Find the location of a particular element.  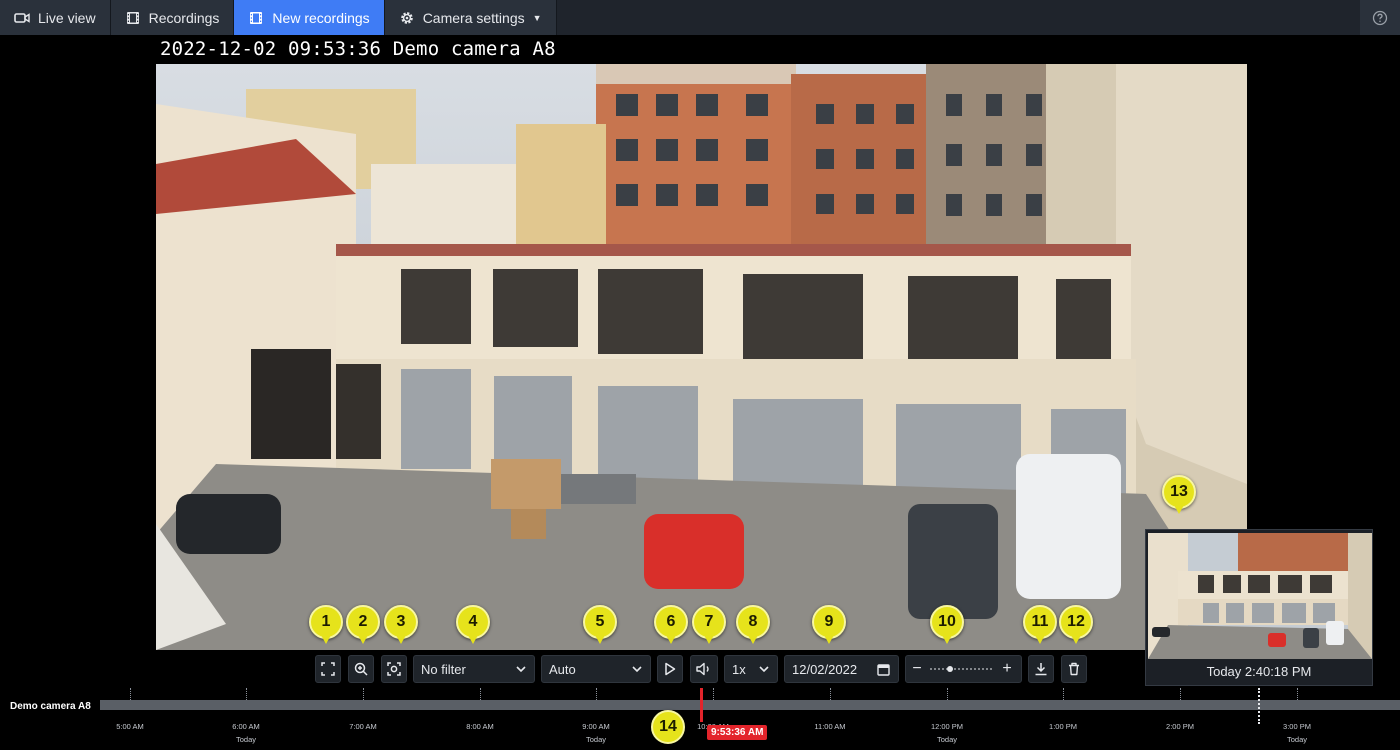

date-picker: 12/02/2022 is located at coordinates (841, 669).